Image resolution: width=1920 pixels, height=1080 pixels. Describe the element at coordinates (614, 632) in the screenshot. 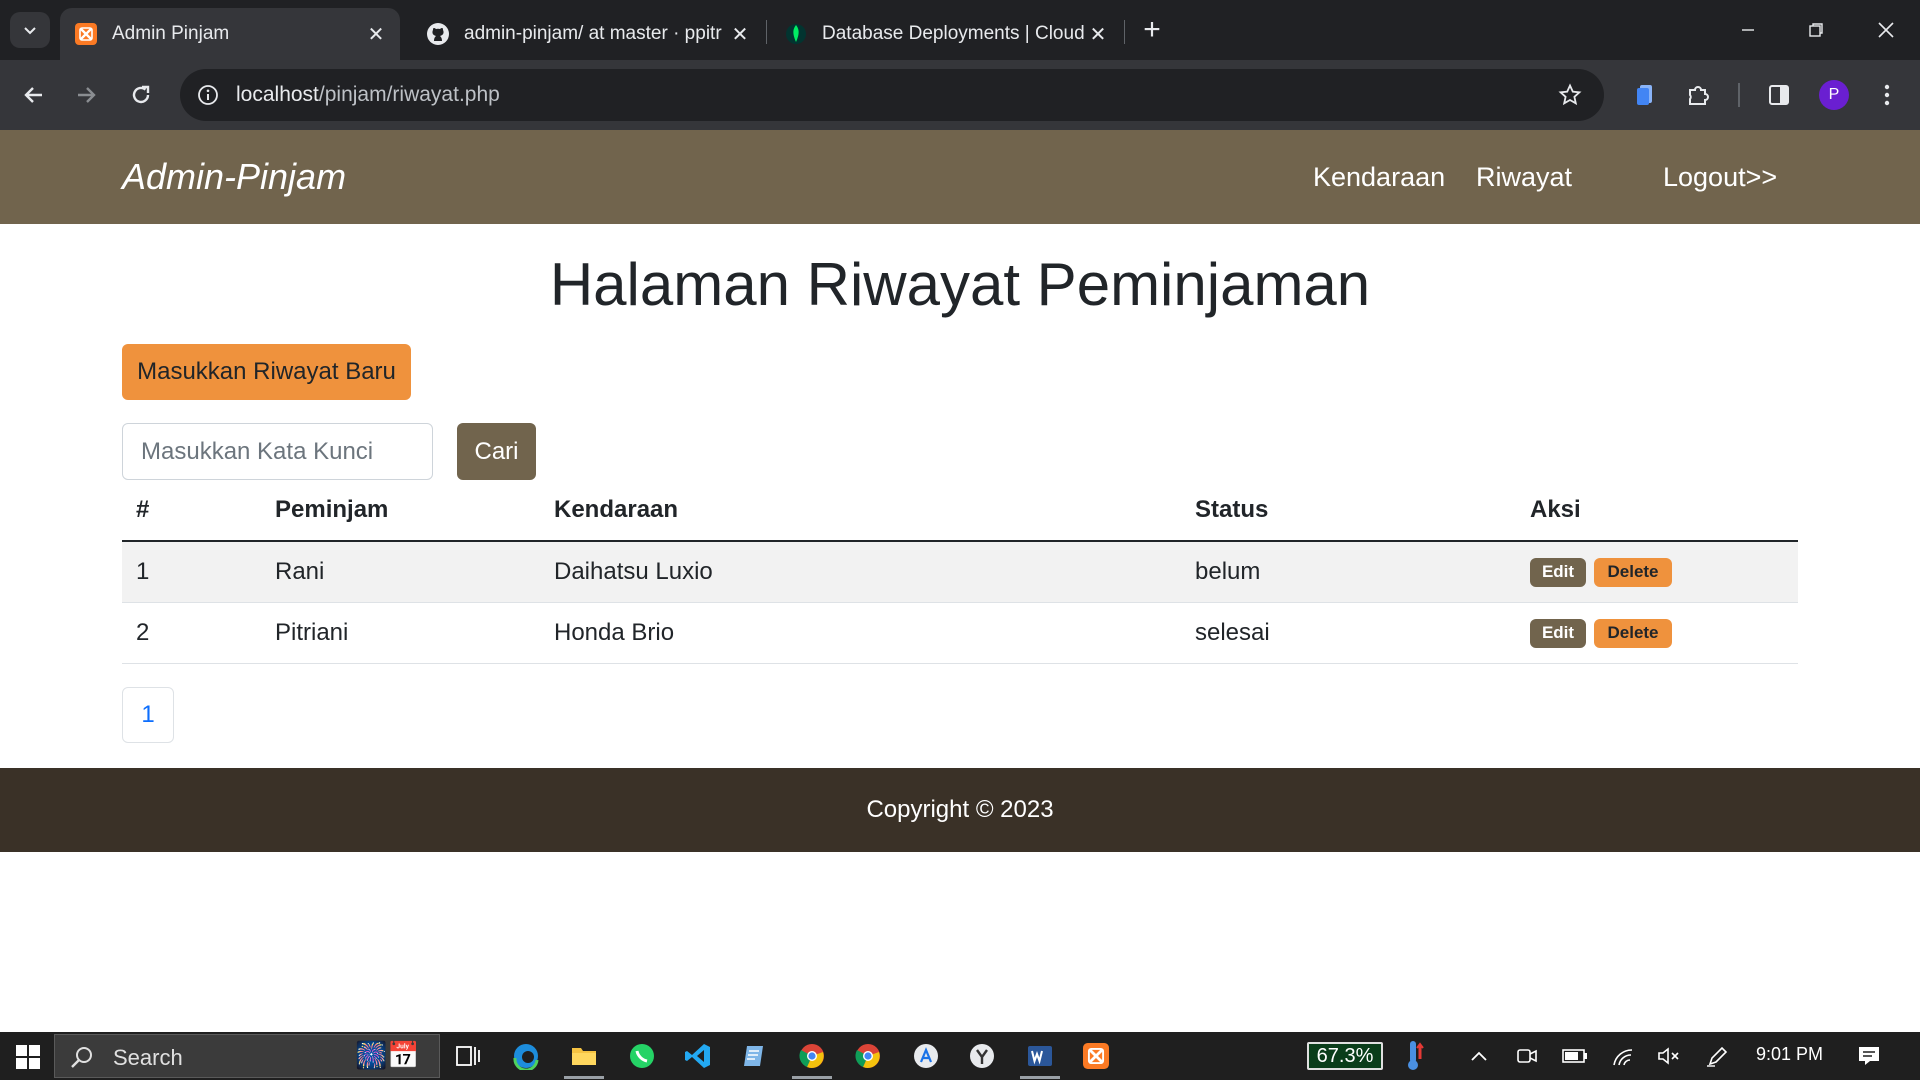

I see `cell-kendaraan: Honda Brio` at that location.